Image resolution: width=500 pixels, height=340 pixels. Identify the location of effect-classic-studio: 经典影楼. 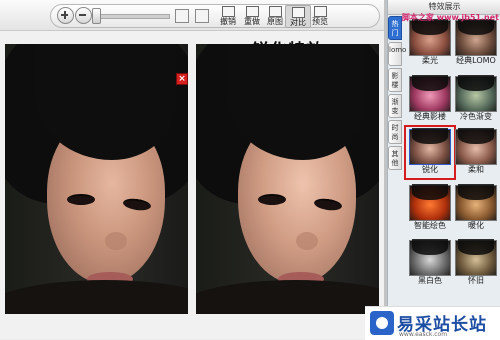
(430, 99).